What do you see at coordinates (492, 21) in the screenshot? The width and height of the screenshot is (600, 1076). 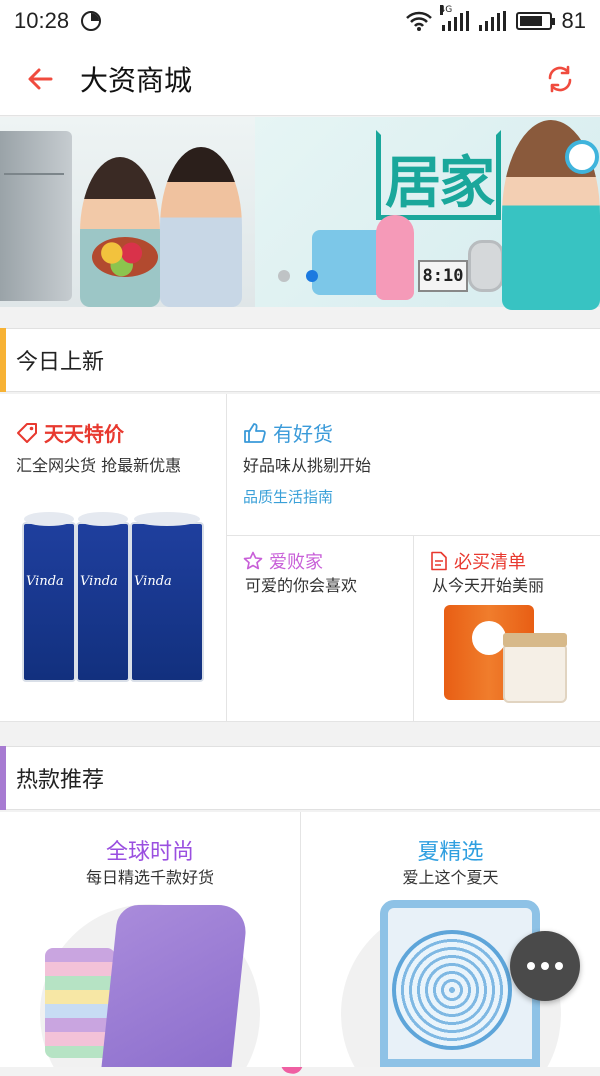 I see `cellular-signal-icon` at bounding box center [492, 21].